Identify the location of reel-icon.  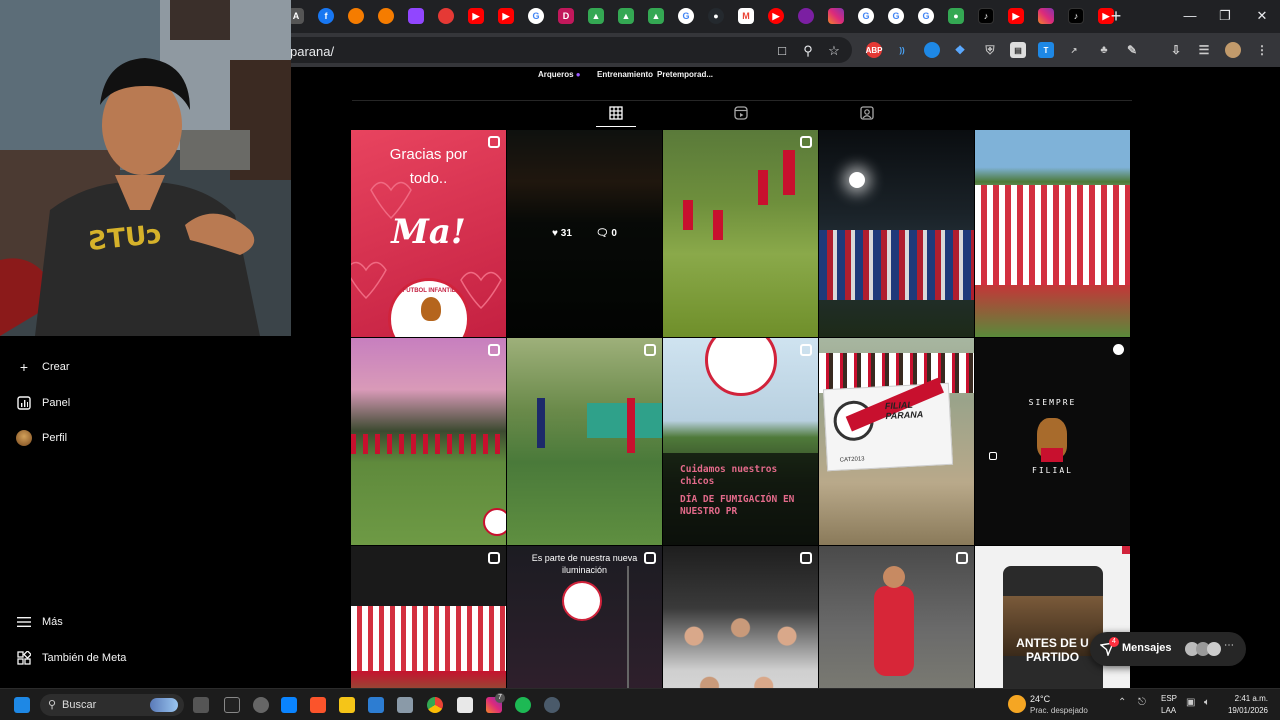
(494, 558).